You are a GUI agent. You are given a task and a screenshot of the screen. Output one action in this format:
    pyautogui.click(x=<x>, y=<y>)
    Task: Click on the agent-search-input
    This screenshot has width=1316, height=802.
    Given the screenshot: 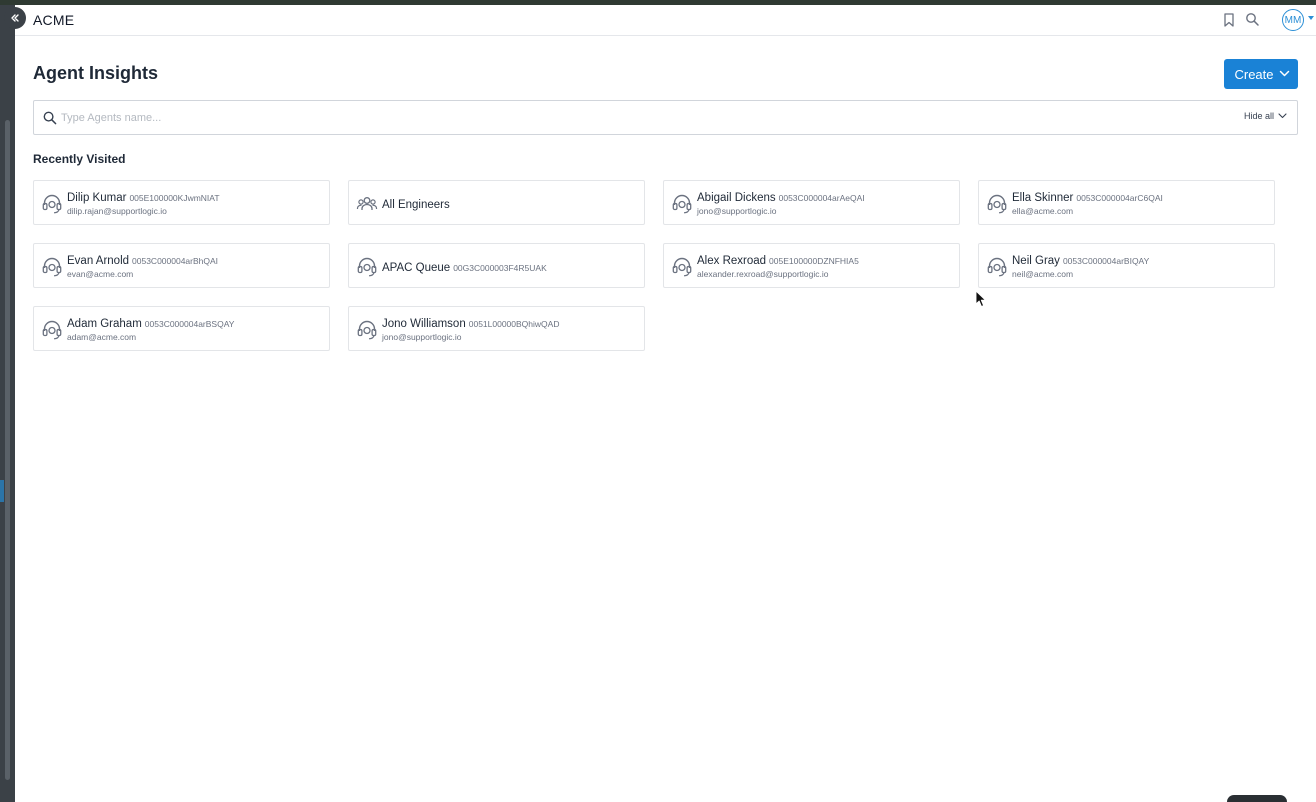 What is the action you would take?
    pyautogui.click(x=611, y=118)
    